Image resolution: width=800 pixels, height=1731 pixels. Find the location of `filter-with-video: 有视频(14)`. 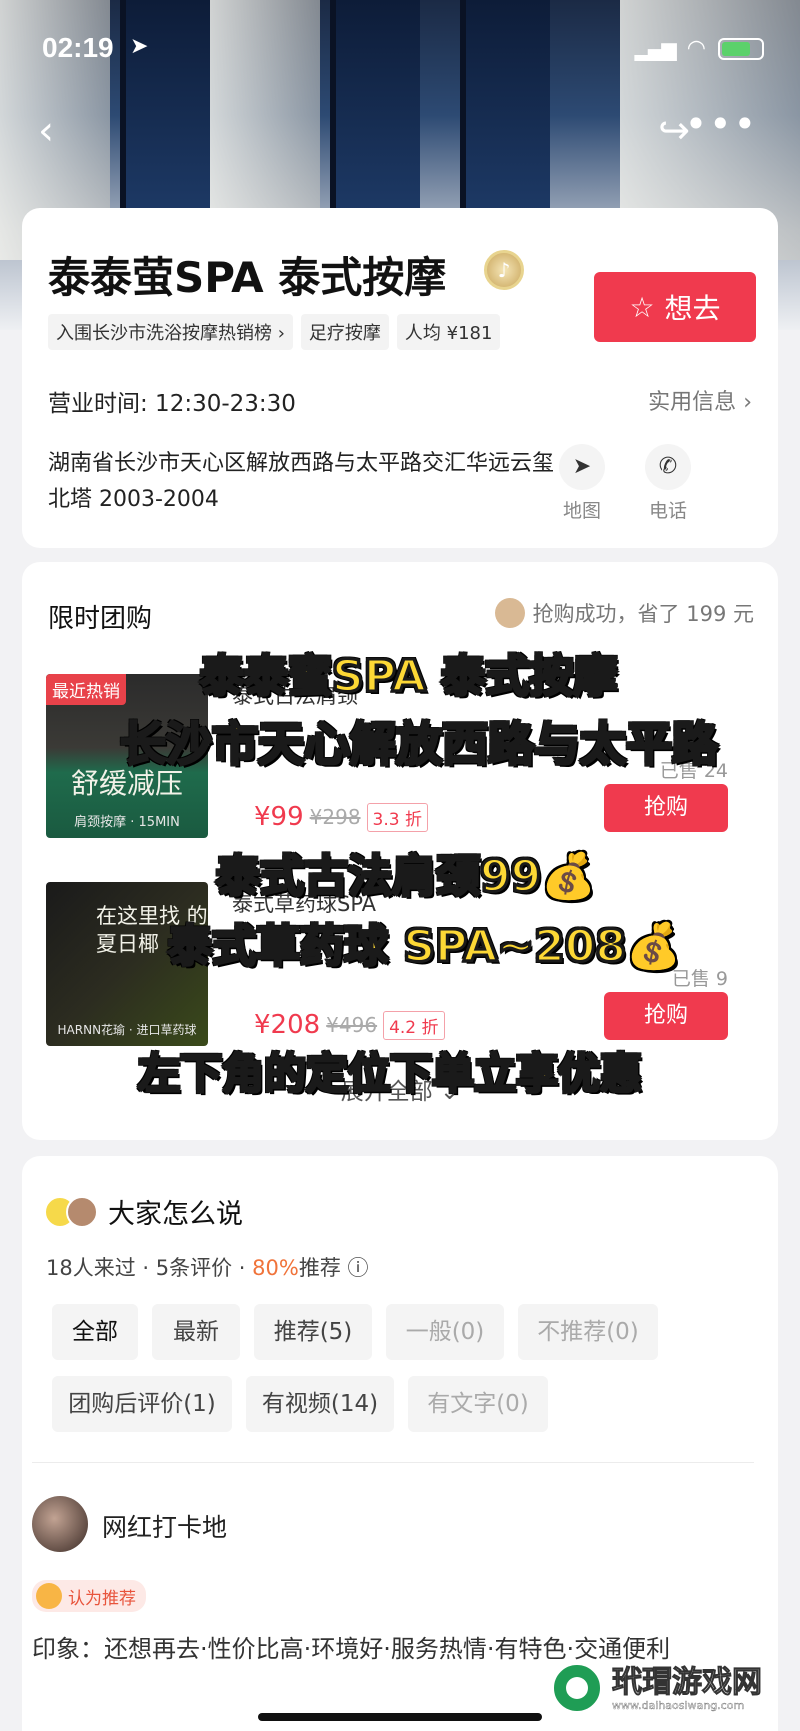

filter-with-video: 有视频(14) is located at coordinates (320, 1404).